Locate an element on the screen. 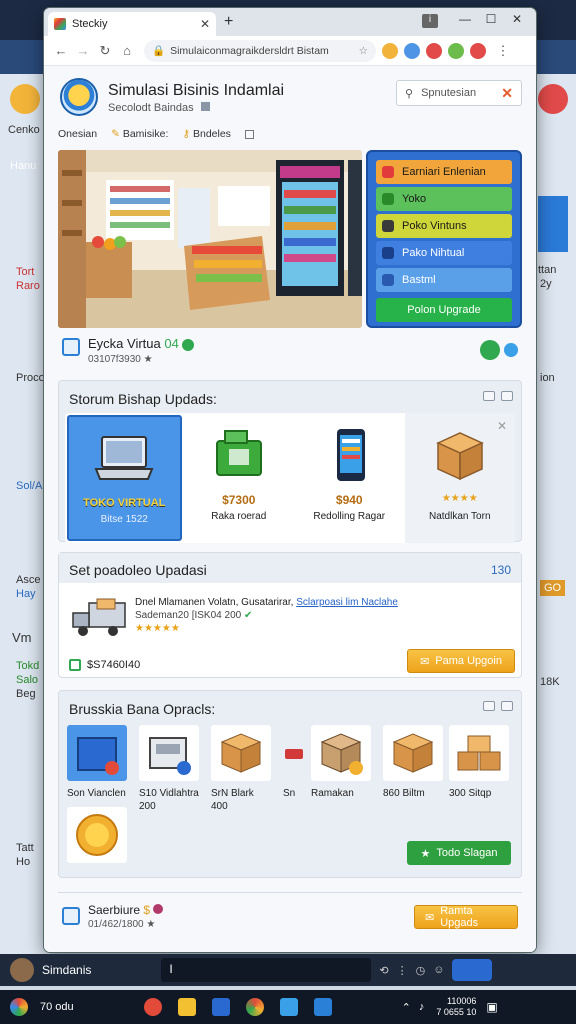 This screenshot has height=1024, width=576. cash-register-icon is located at coordinates (238, 453).